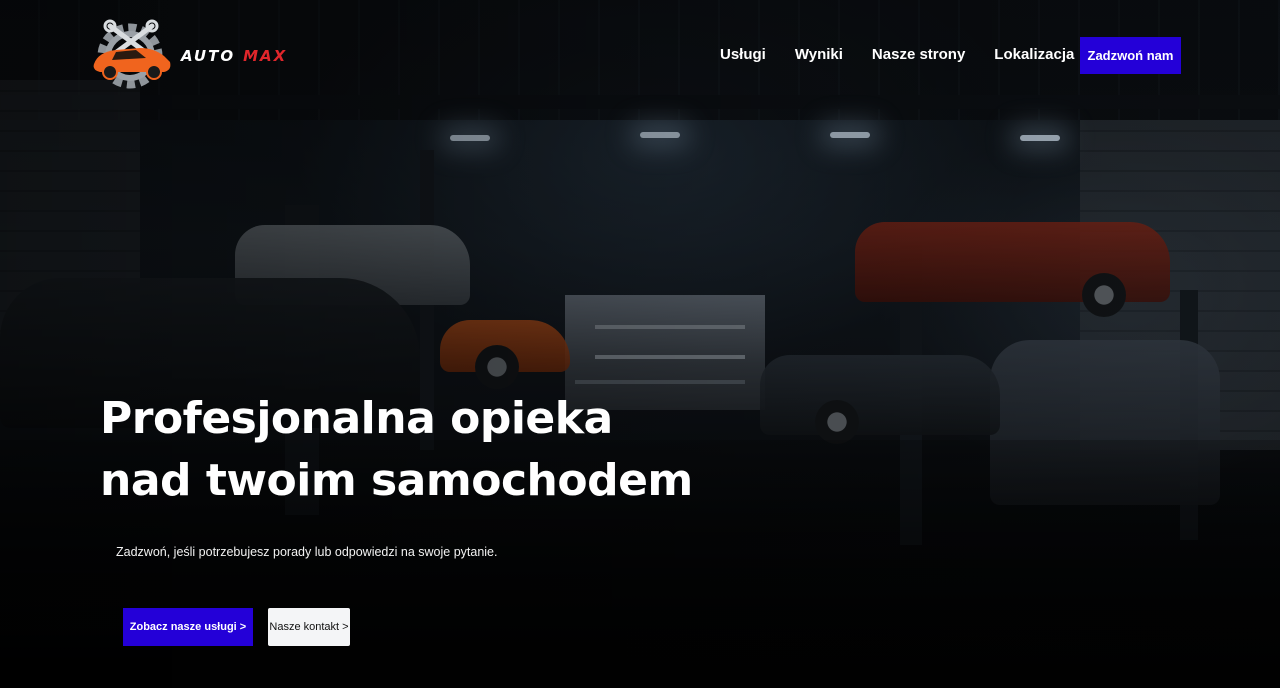 Image resolution: width=1280 pixels, height=688 pixels. I want to click on hero-title-line-1: Profesjonalna opieka, so click(356, 418).